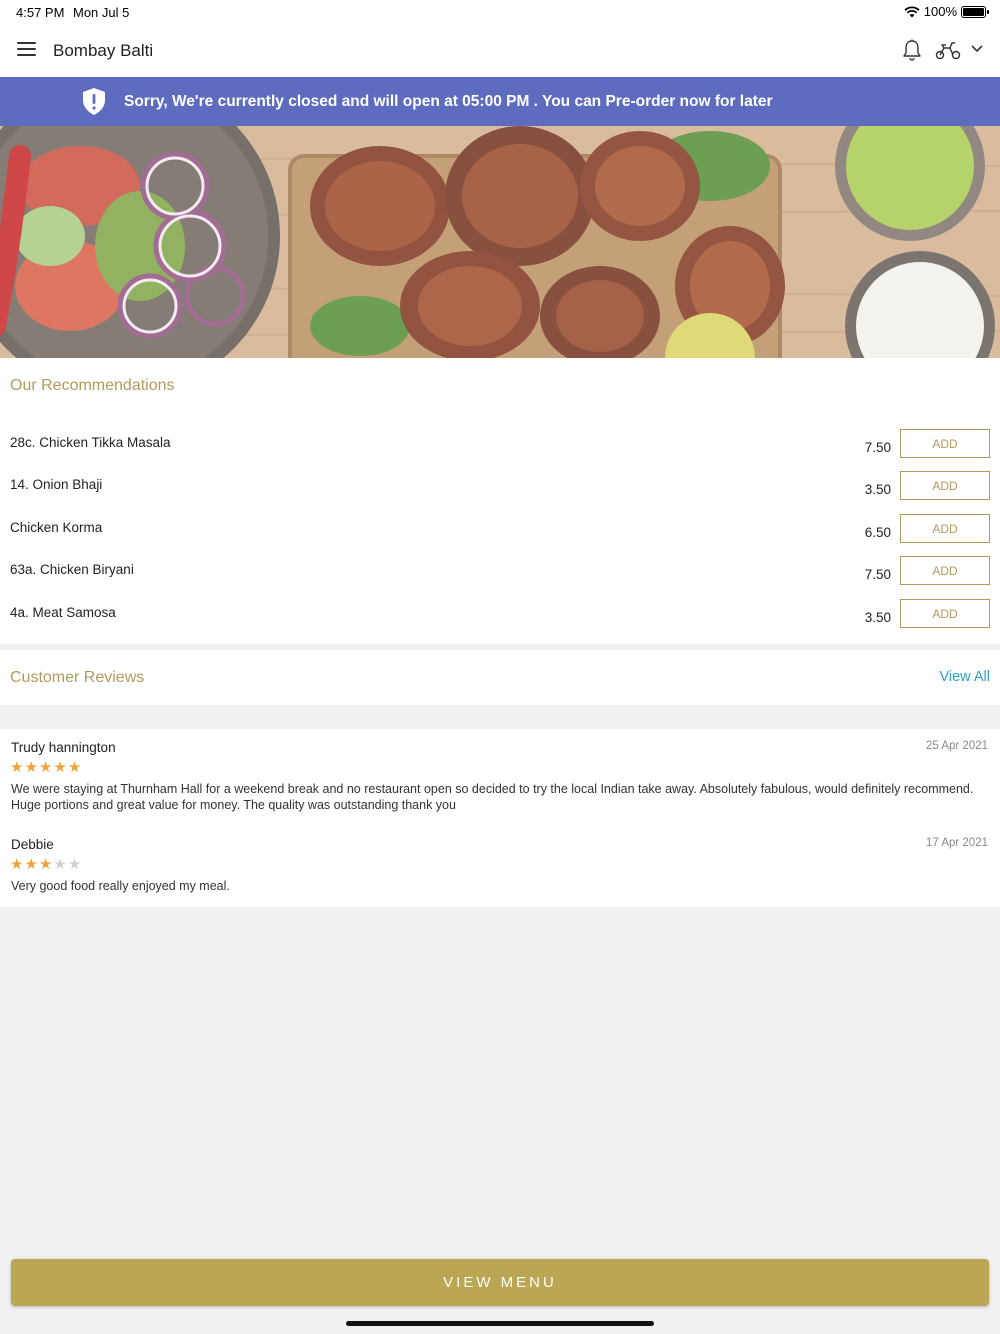  Describe the element at coordinates (500, 535) in the screenshot. I see `recommendation-item: Chicken Korma 6.50 ADD` at that location.